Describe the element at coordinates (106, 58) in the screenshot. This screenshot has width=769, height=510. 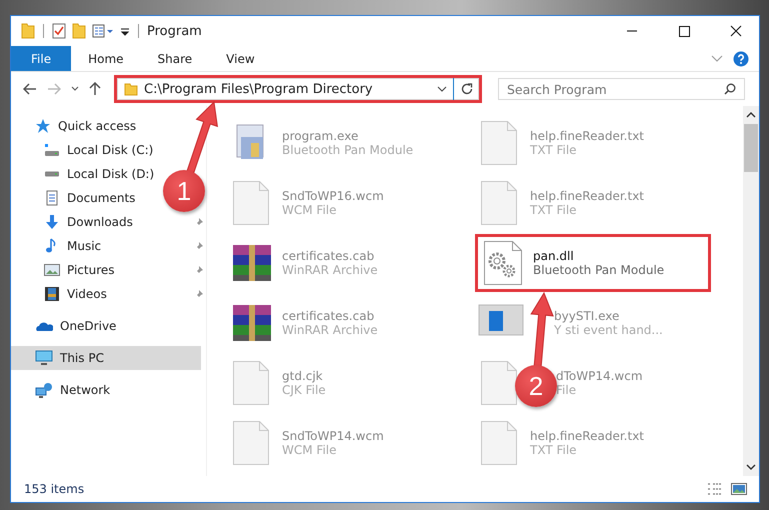
I see `ribbon-tab: Home` at that location.